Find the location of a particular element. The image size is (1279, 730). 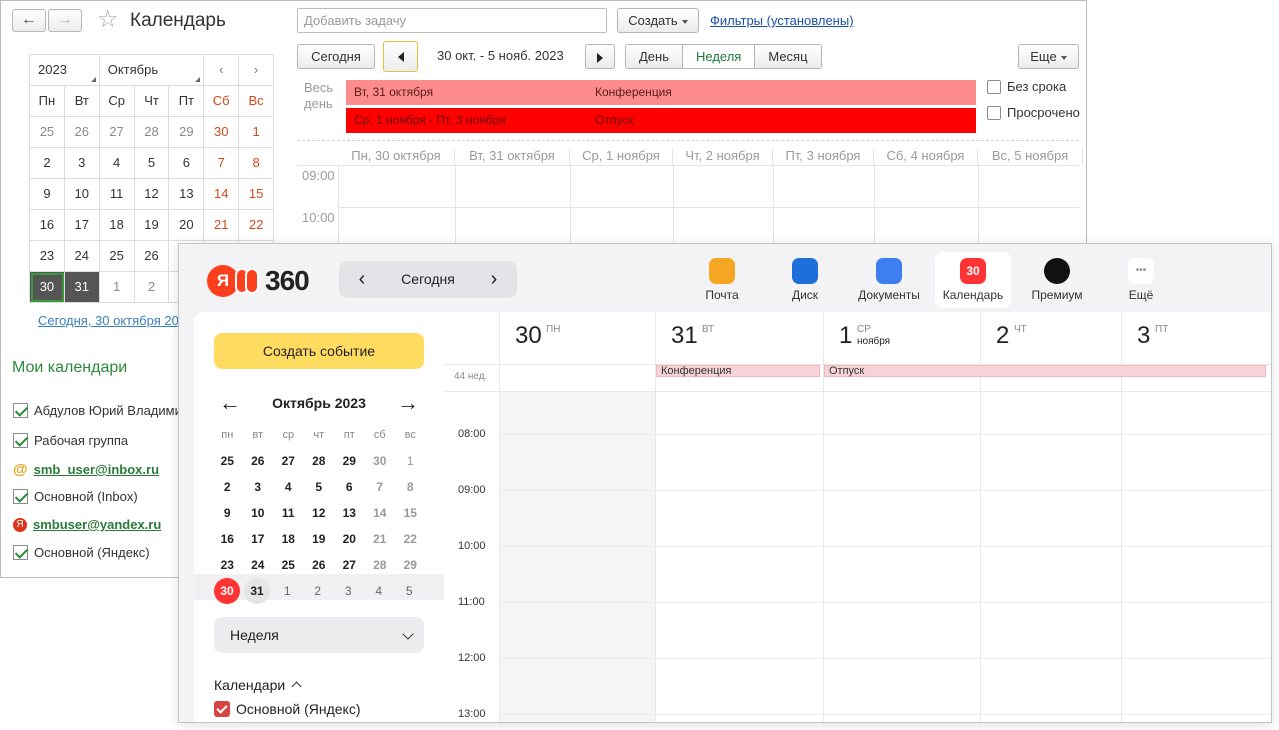

day-column-header: 1 СР ноября is located at coordinates (901, 338).